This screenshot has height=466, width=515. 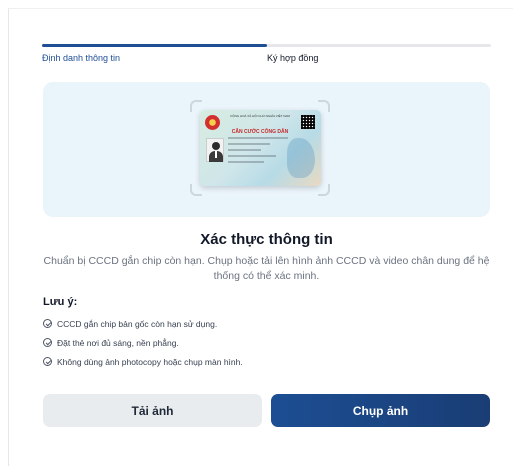 I want to click on note-text: CCCD gắn chip bản gốc còn hạn sử dụng., so click(x=137, y=323).